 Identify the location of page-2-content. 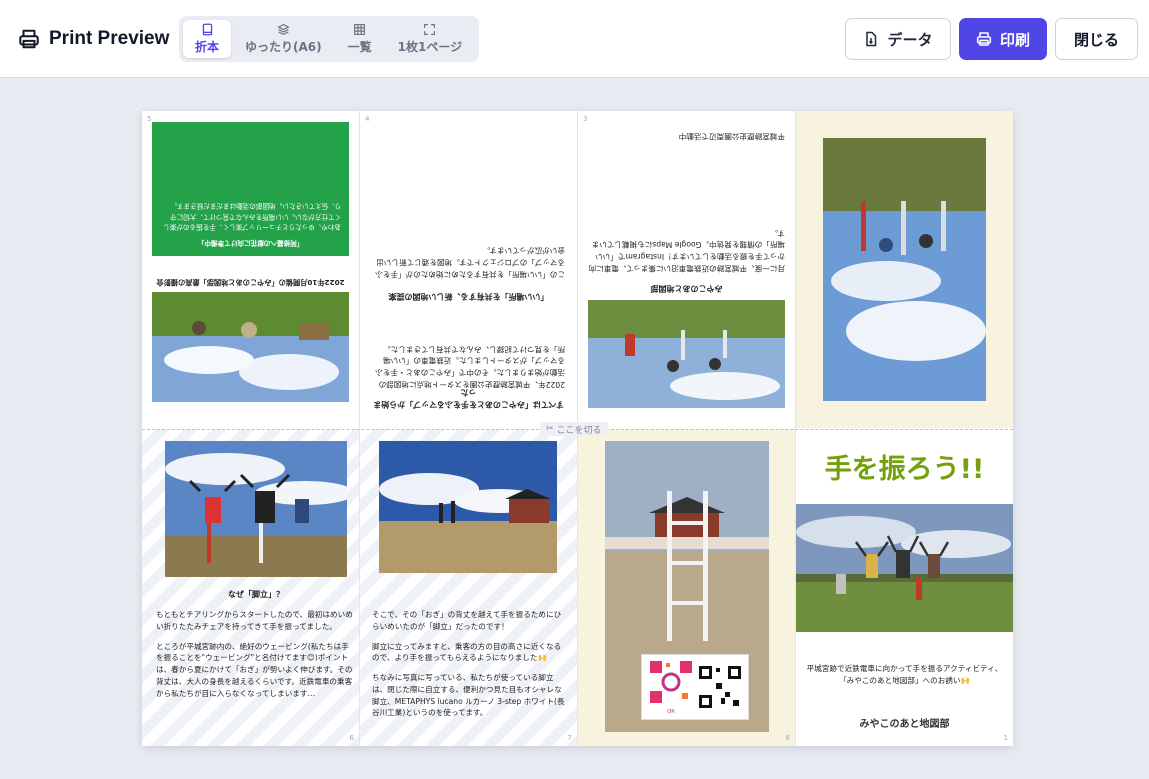
(904, 269).